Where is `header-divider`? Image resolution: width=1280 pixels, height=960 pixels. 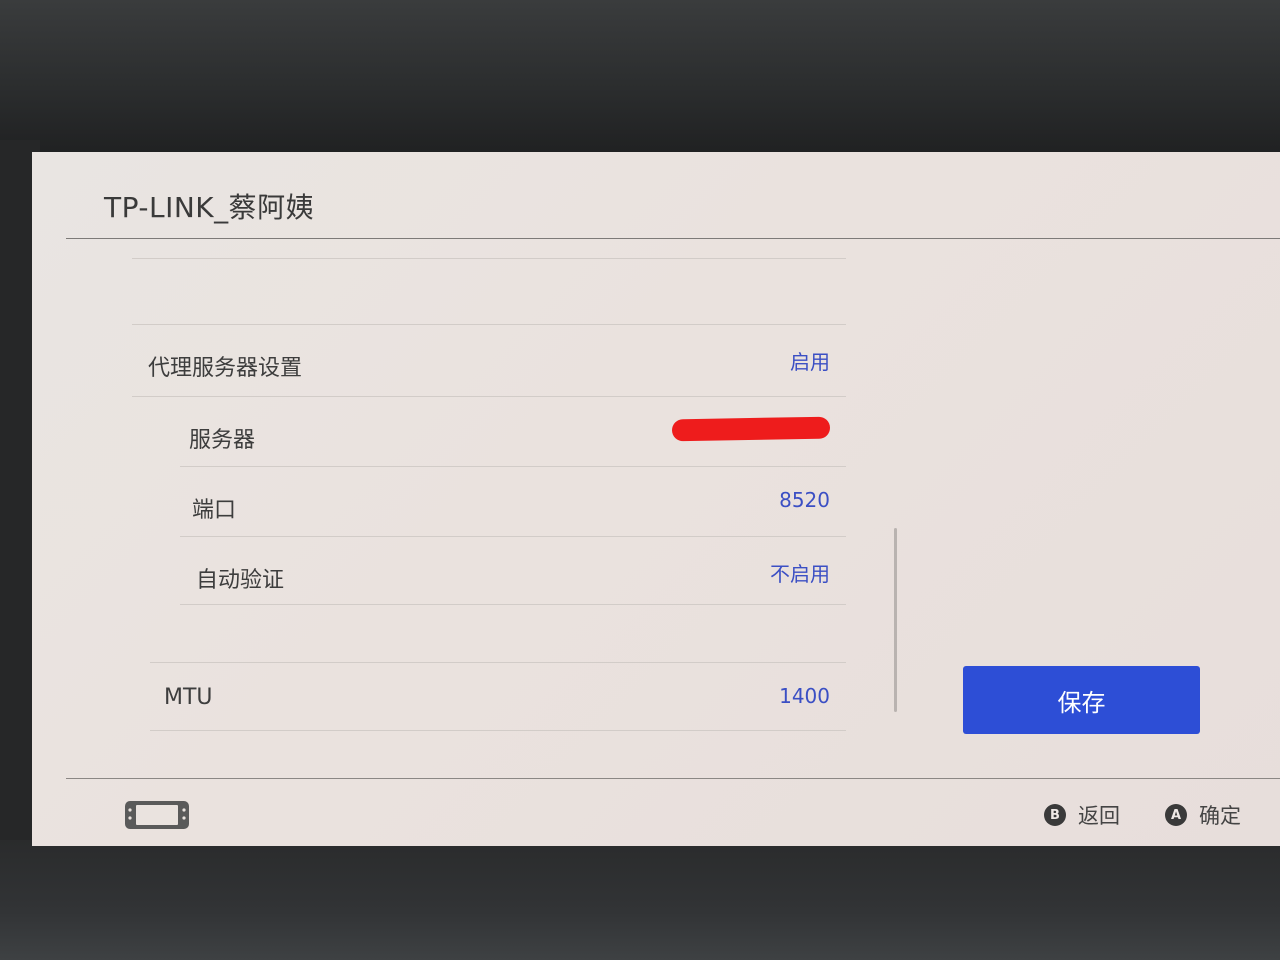 header-divider is located at coordinates (673, 238).